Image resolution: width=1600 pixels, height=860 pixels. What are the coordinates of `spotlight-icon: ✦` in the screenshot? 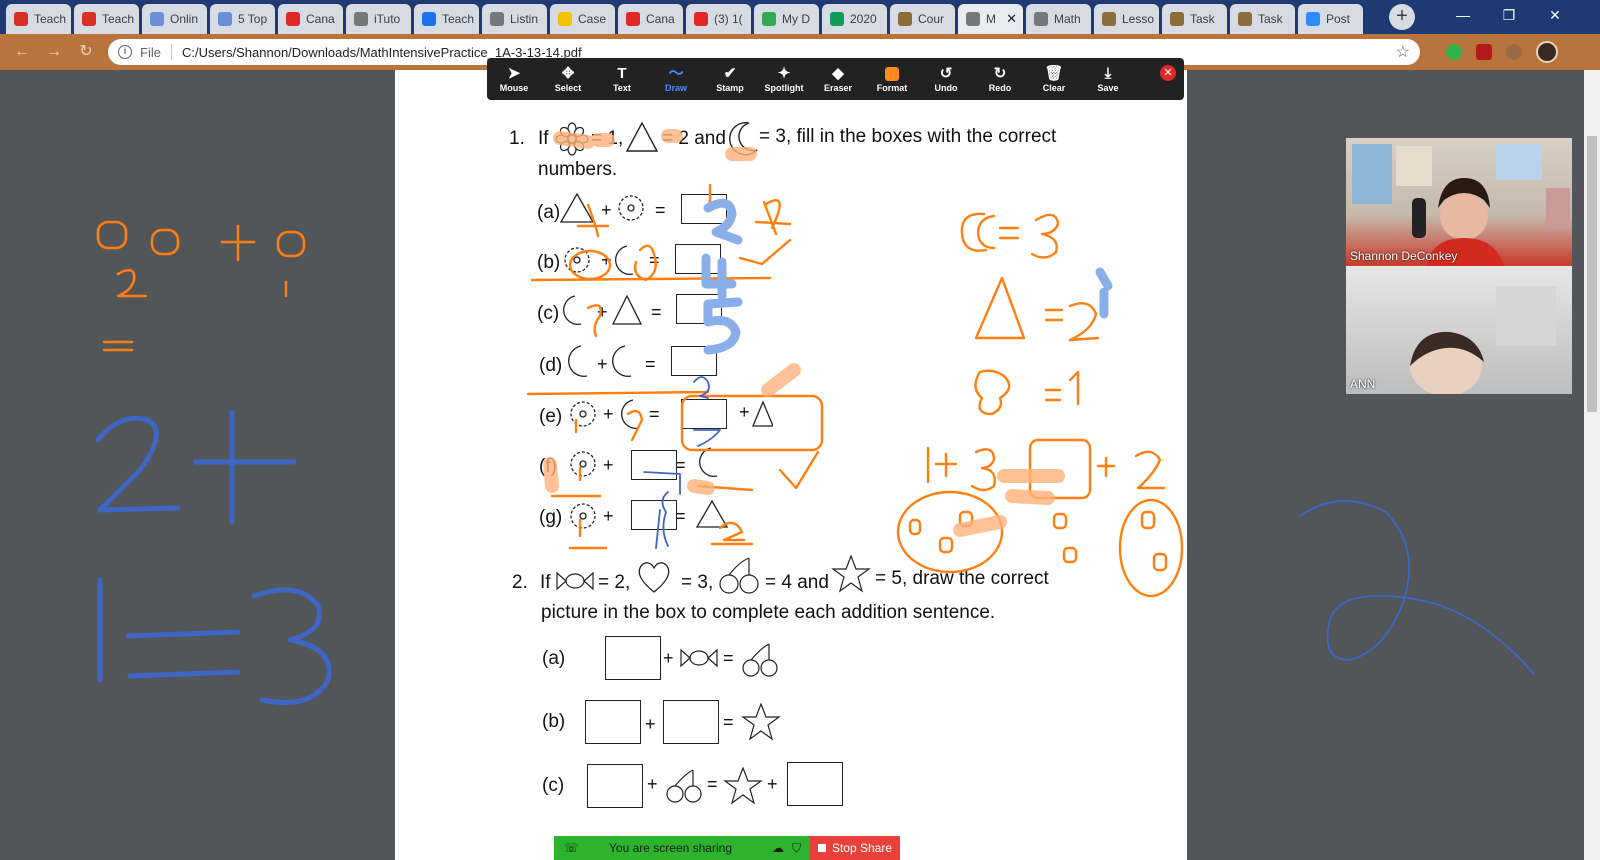 It's located at (784, 73).